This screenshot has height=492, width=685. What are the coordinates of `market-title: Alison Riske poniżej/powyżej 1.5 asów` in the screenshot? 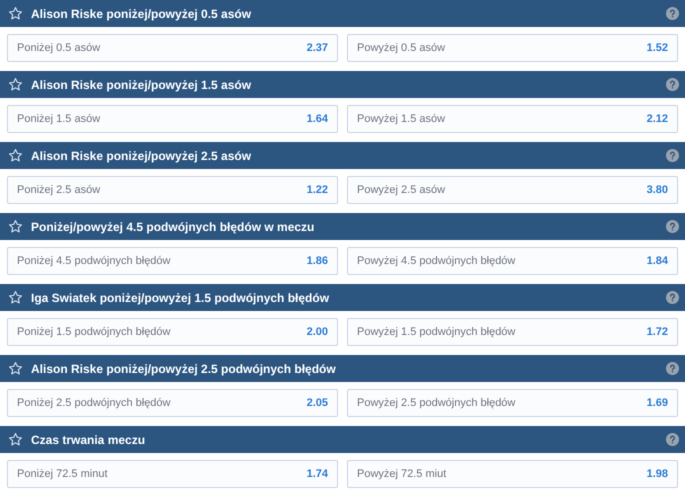 It's located at (141, 85).